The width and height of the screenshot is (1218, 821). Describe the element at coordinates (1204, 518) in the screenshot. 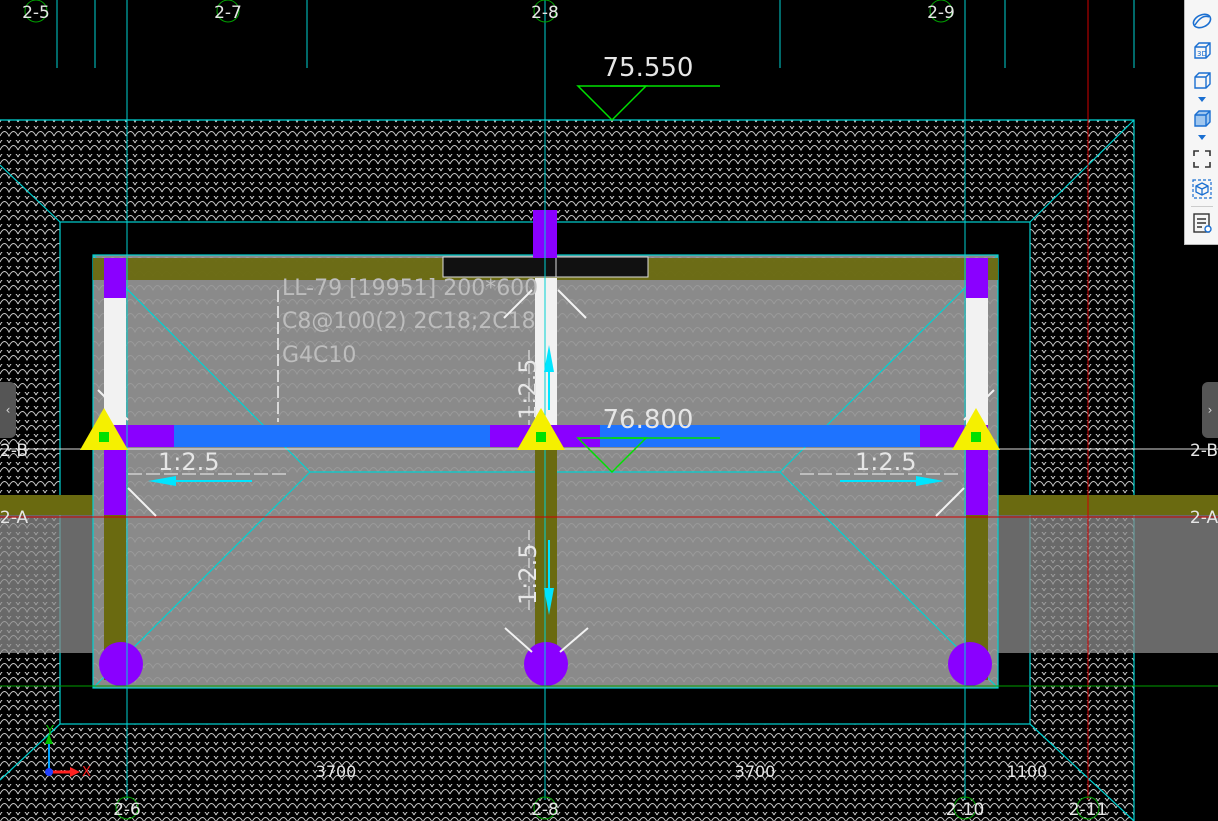

I see `axis-label-2A-right: 2-A` at that location.